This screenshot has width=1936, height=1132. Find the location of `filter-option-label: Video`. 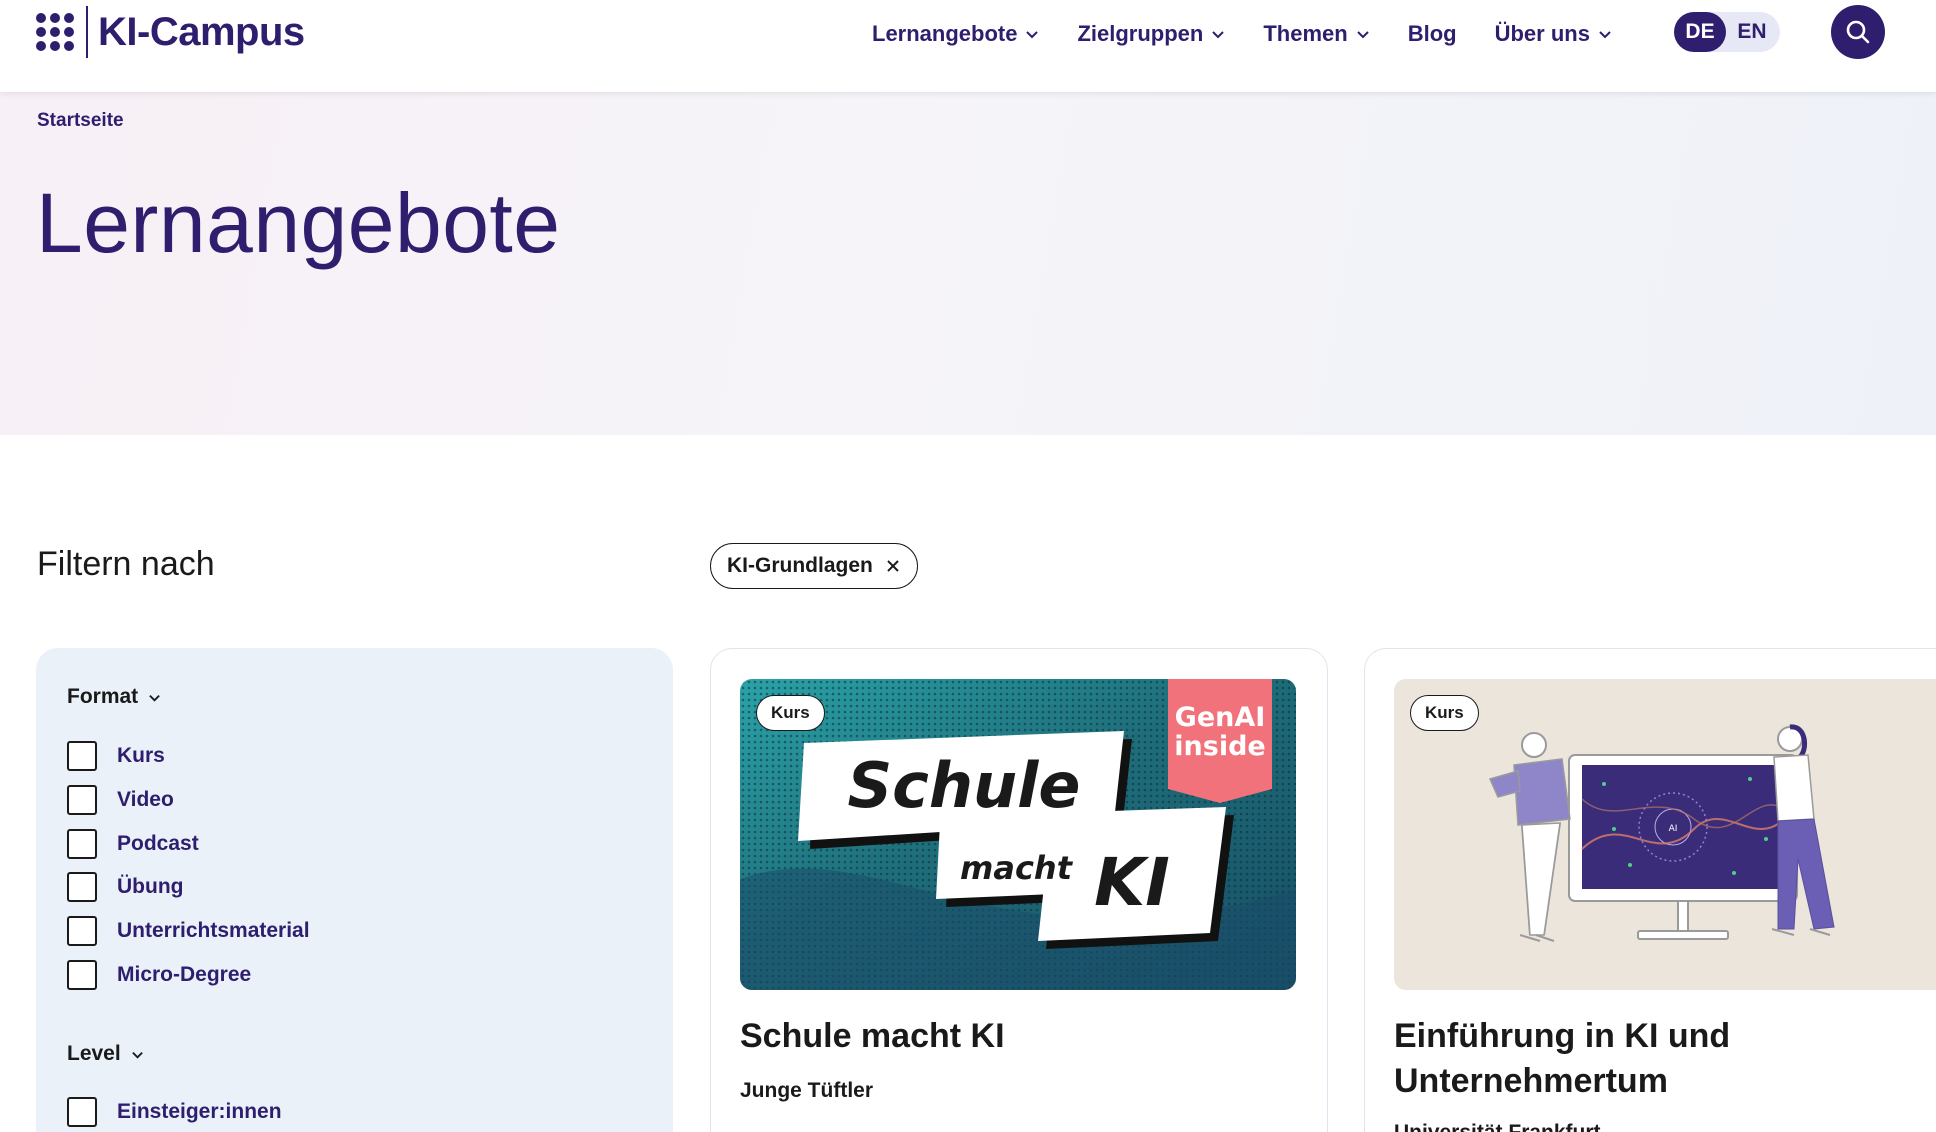

filter-option-label: Video is located at coordinates (145, 799).